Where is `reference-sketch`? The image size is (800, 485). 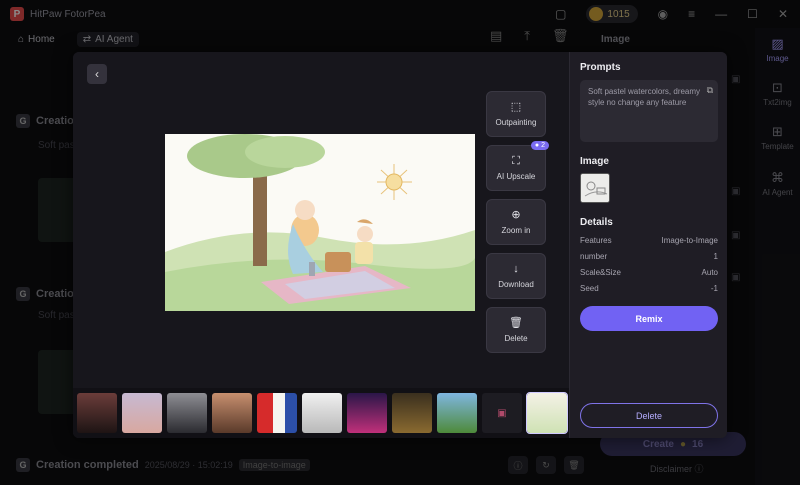 reference-sketch is located at coordinates (595, 188).